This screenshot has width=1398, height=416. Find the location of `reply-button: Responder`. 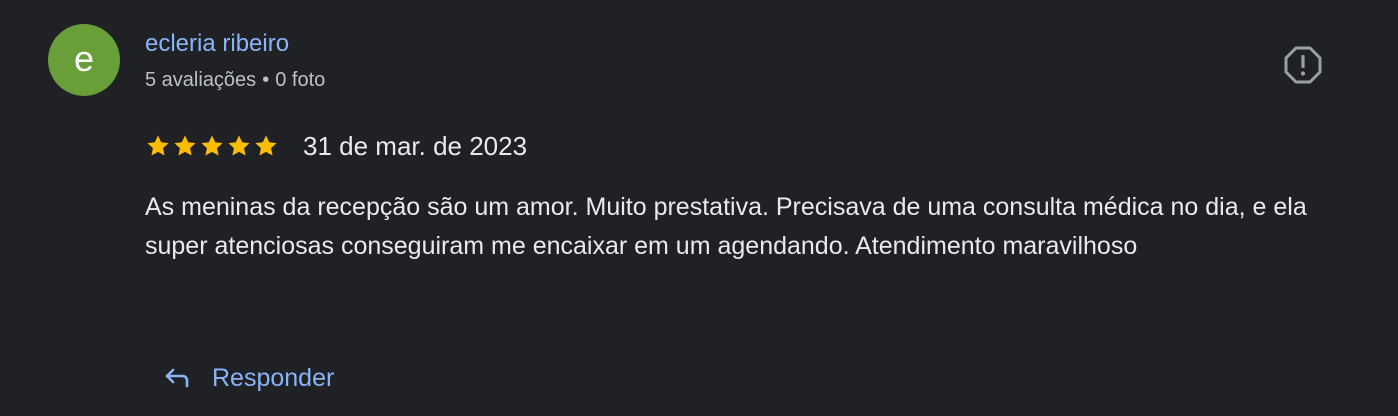

reply-button: Responder is located at coordinates (247, 378).